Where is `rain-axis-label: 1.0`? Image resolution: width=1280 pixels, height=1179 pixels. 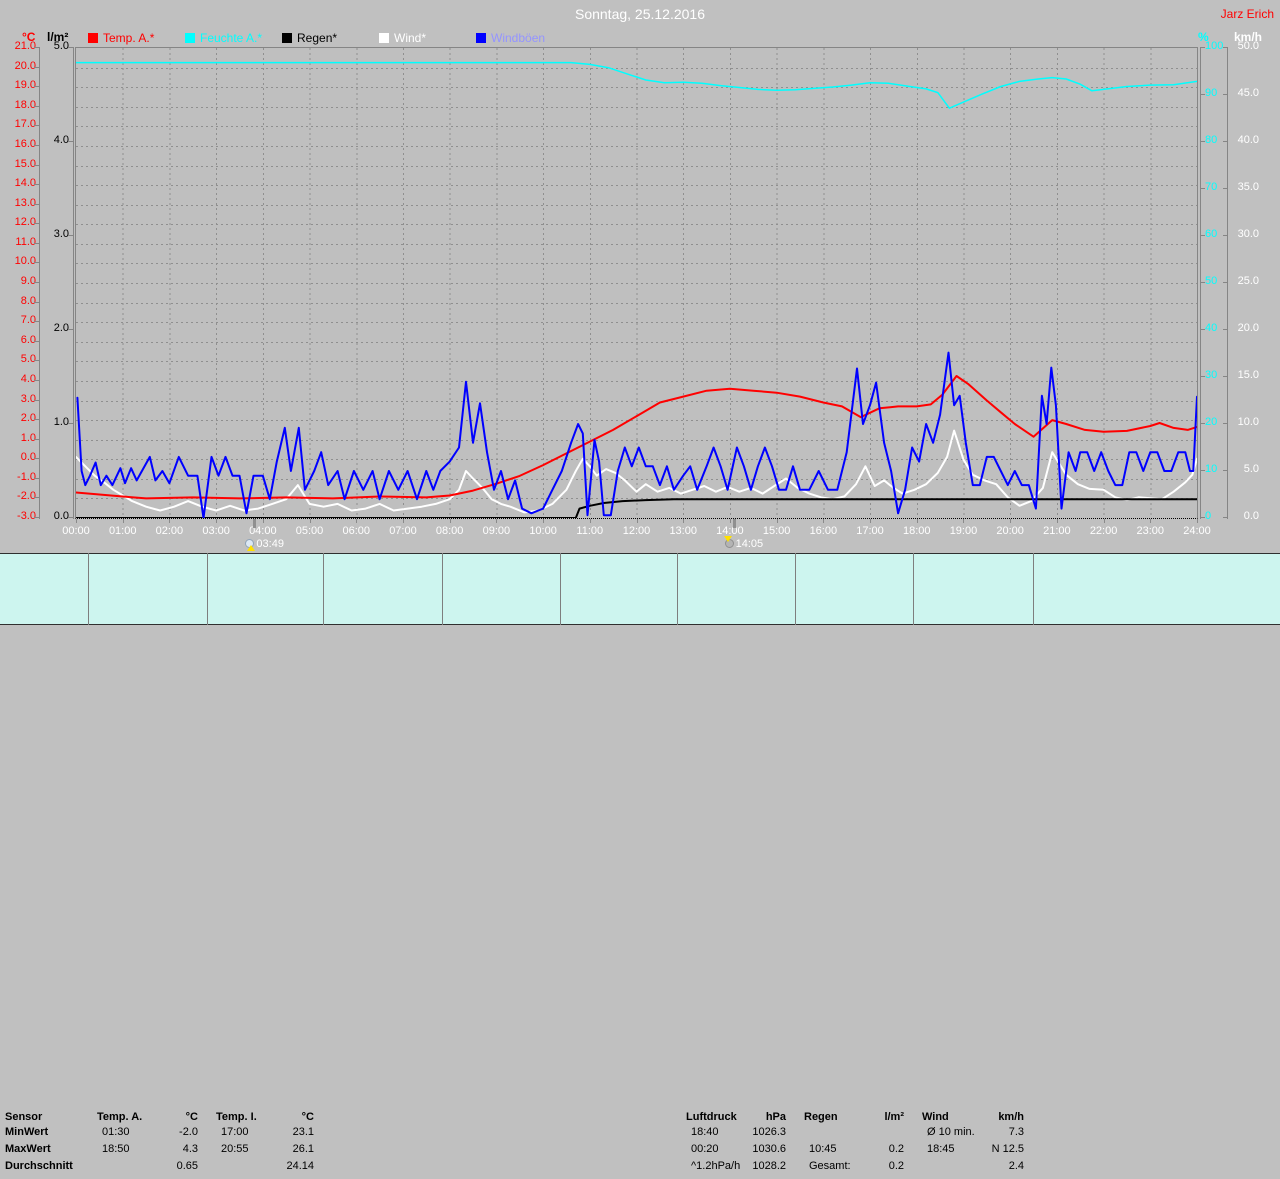 rain-axis-label: 1.0 is located at coordinates (61, 422).